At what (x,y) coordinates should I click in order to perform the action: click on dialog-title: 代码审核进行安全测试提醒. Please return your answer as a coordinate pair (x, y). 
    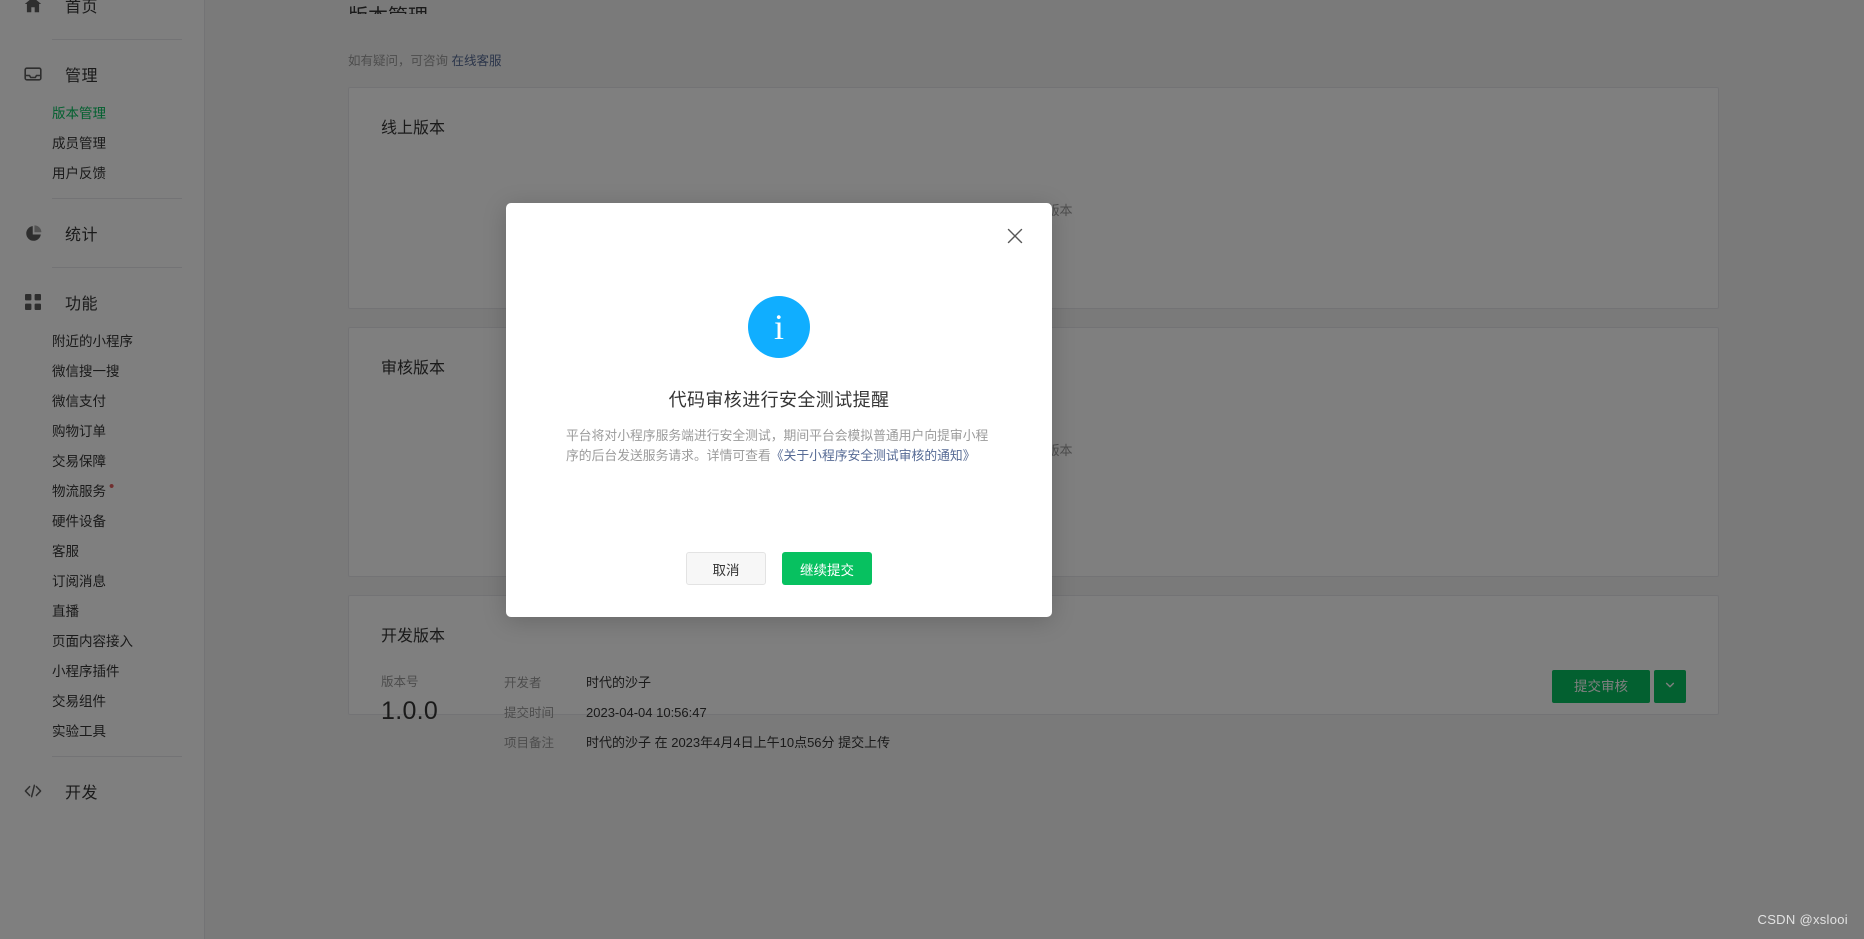
    Looking at the image, I should click on (779, 400).